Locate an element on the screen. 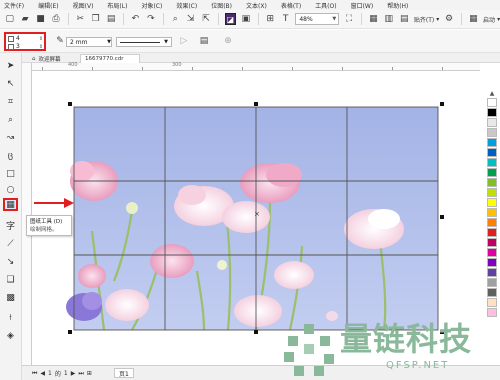  save-icon: ■ is located at coordinates (40, 19).